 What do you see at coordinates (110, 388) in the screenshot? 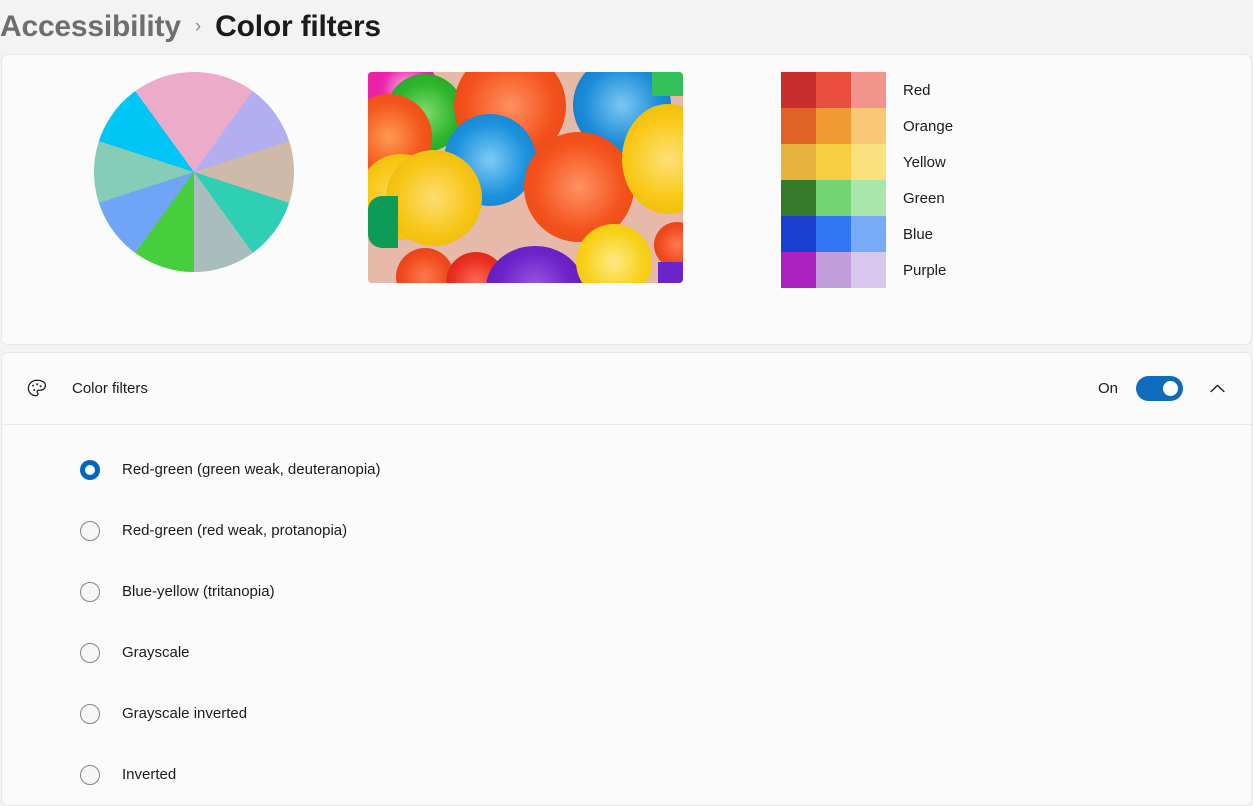
I see `color-filters-label: Color filters` at bounding box center [110, 388].